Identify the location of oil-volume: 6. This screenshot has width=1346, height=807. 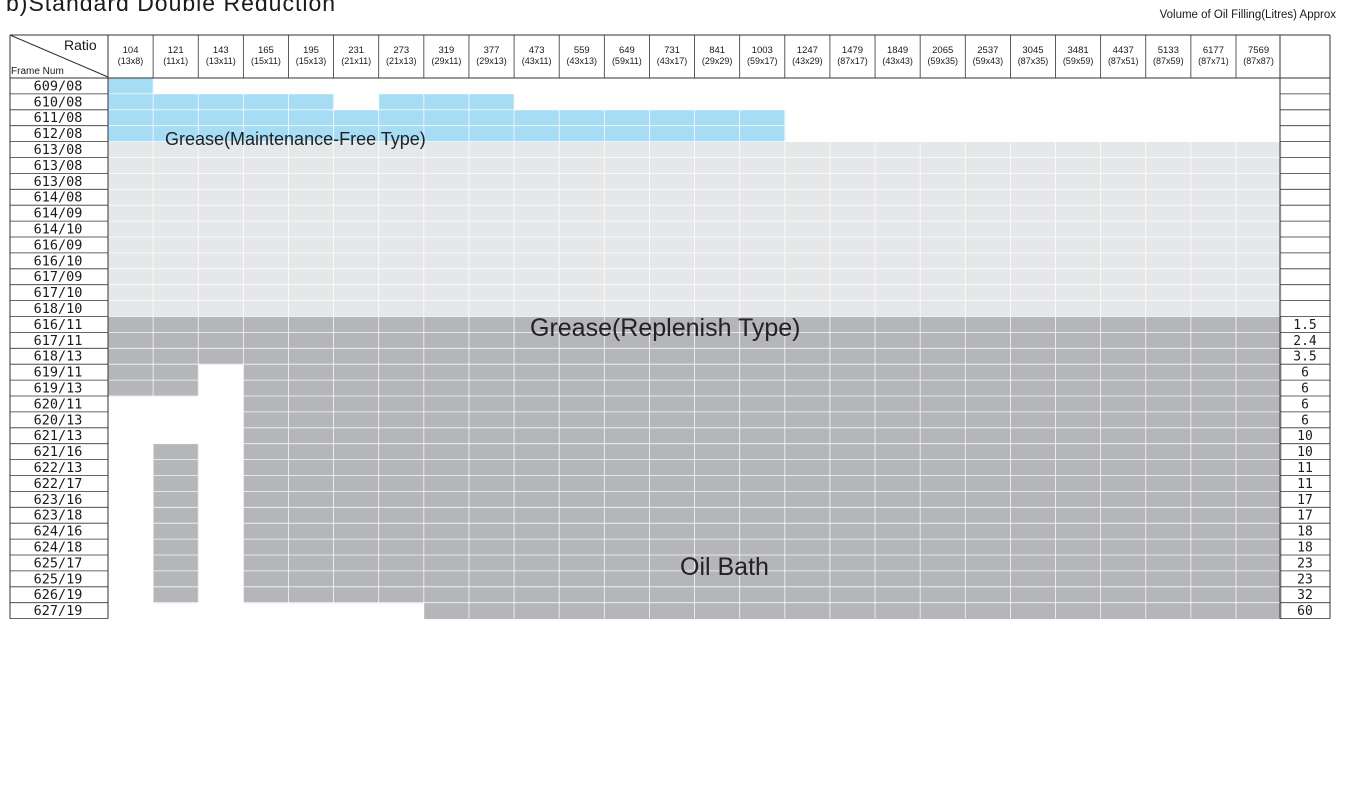
(1305, 373).